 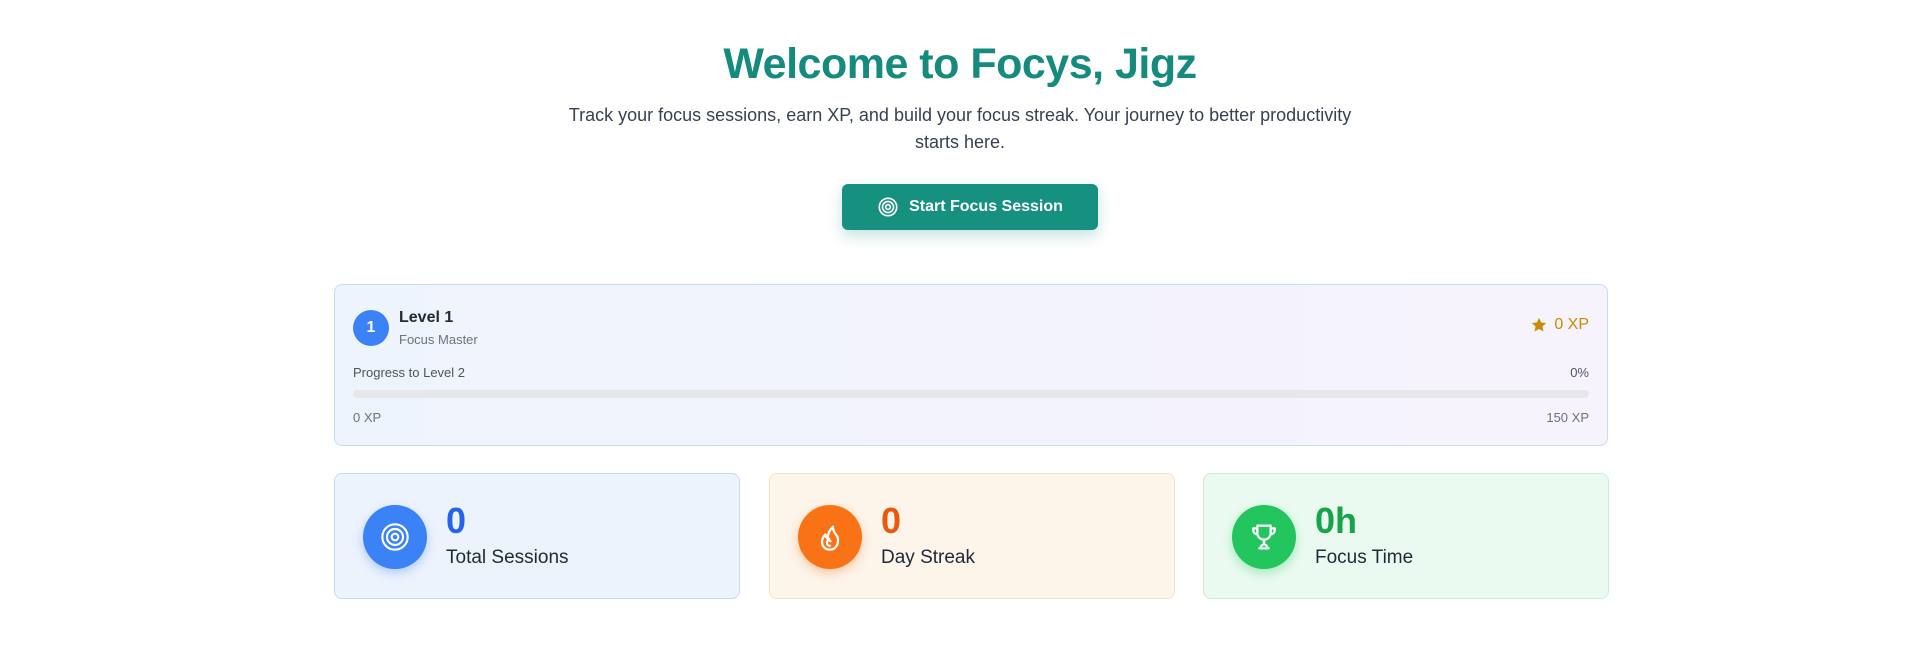 I want to click on xp-min-label: 0 XP, so click(x=367, y=417).